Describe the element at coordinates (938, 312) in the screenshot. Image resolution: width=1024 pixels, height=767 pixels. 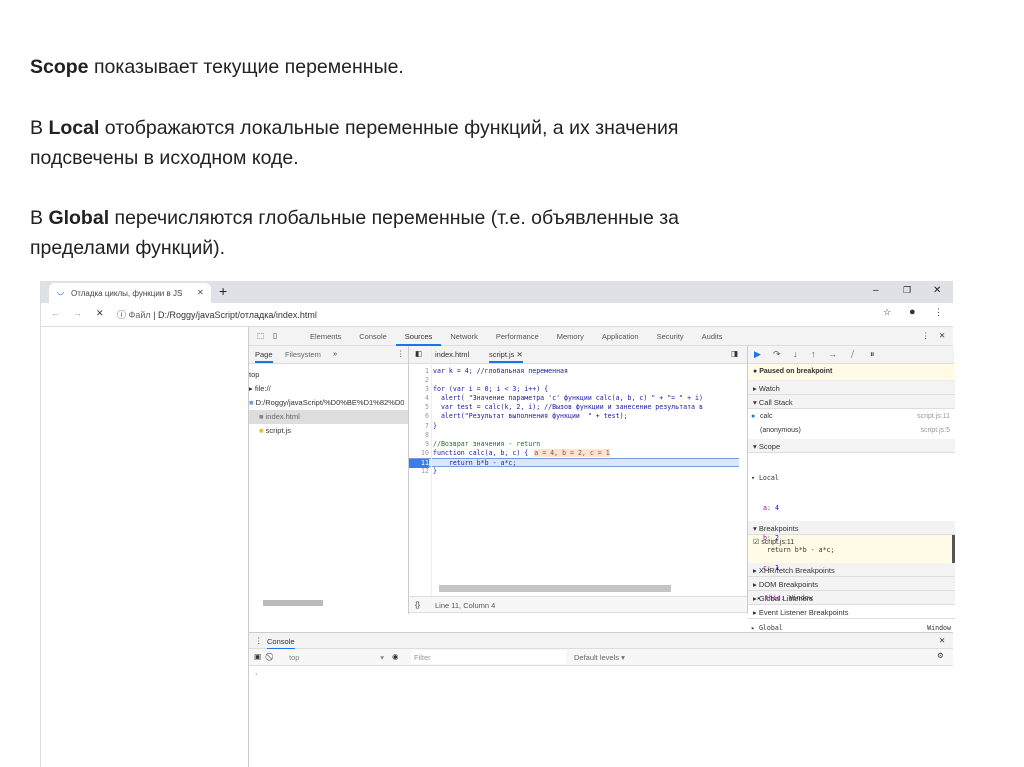
I see `menu-icon: ⋮` at that location.